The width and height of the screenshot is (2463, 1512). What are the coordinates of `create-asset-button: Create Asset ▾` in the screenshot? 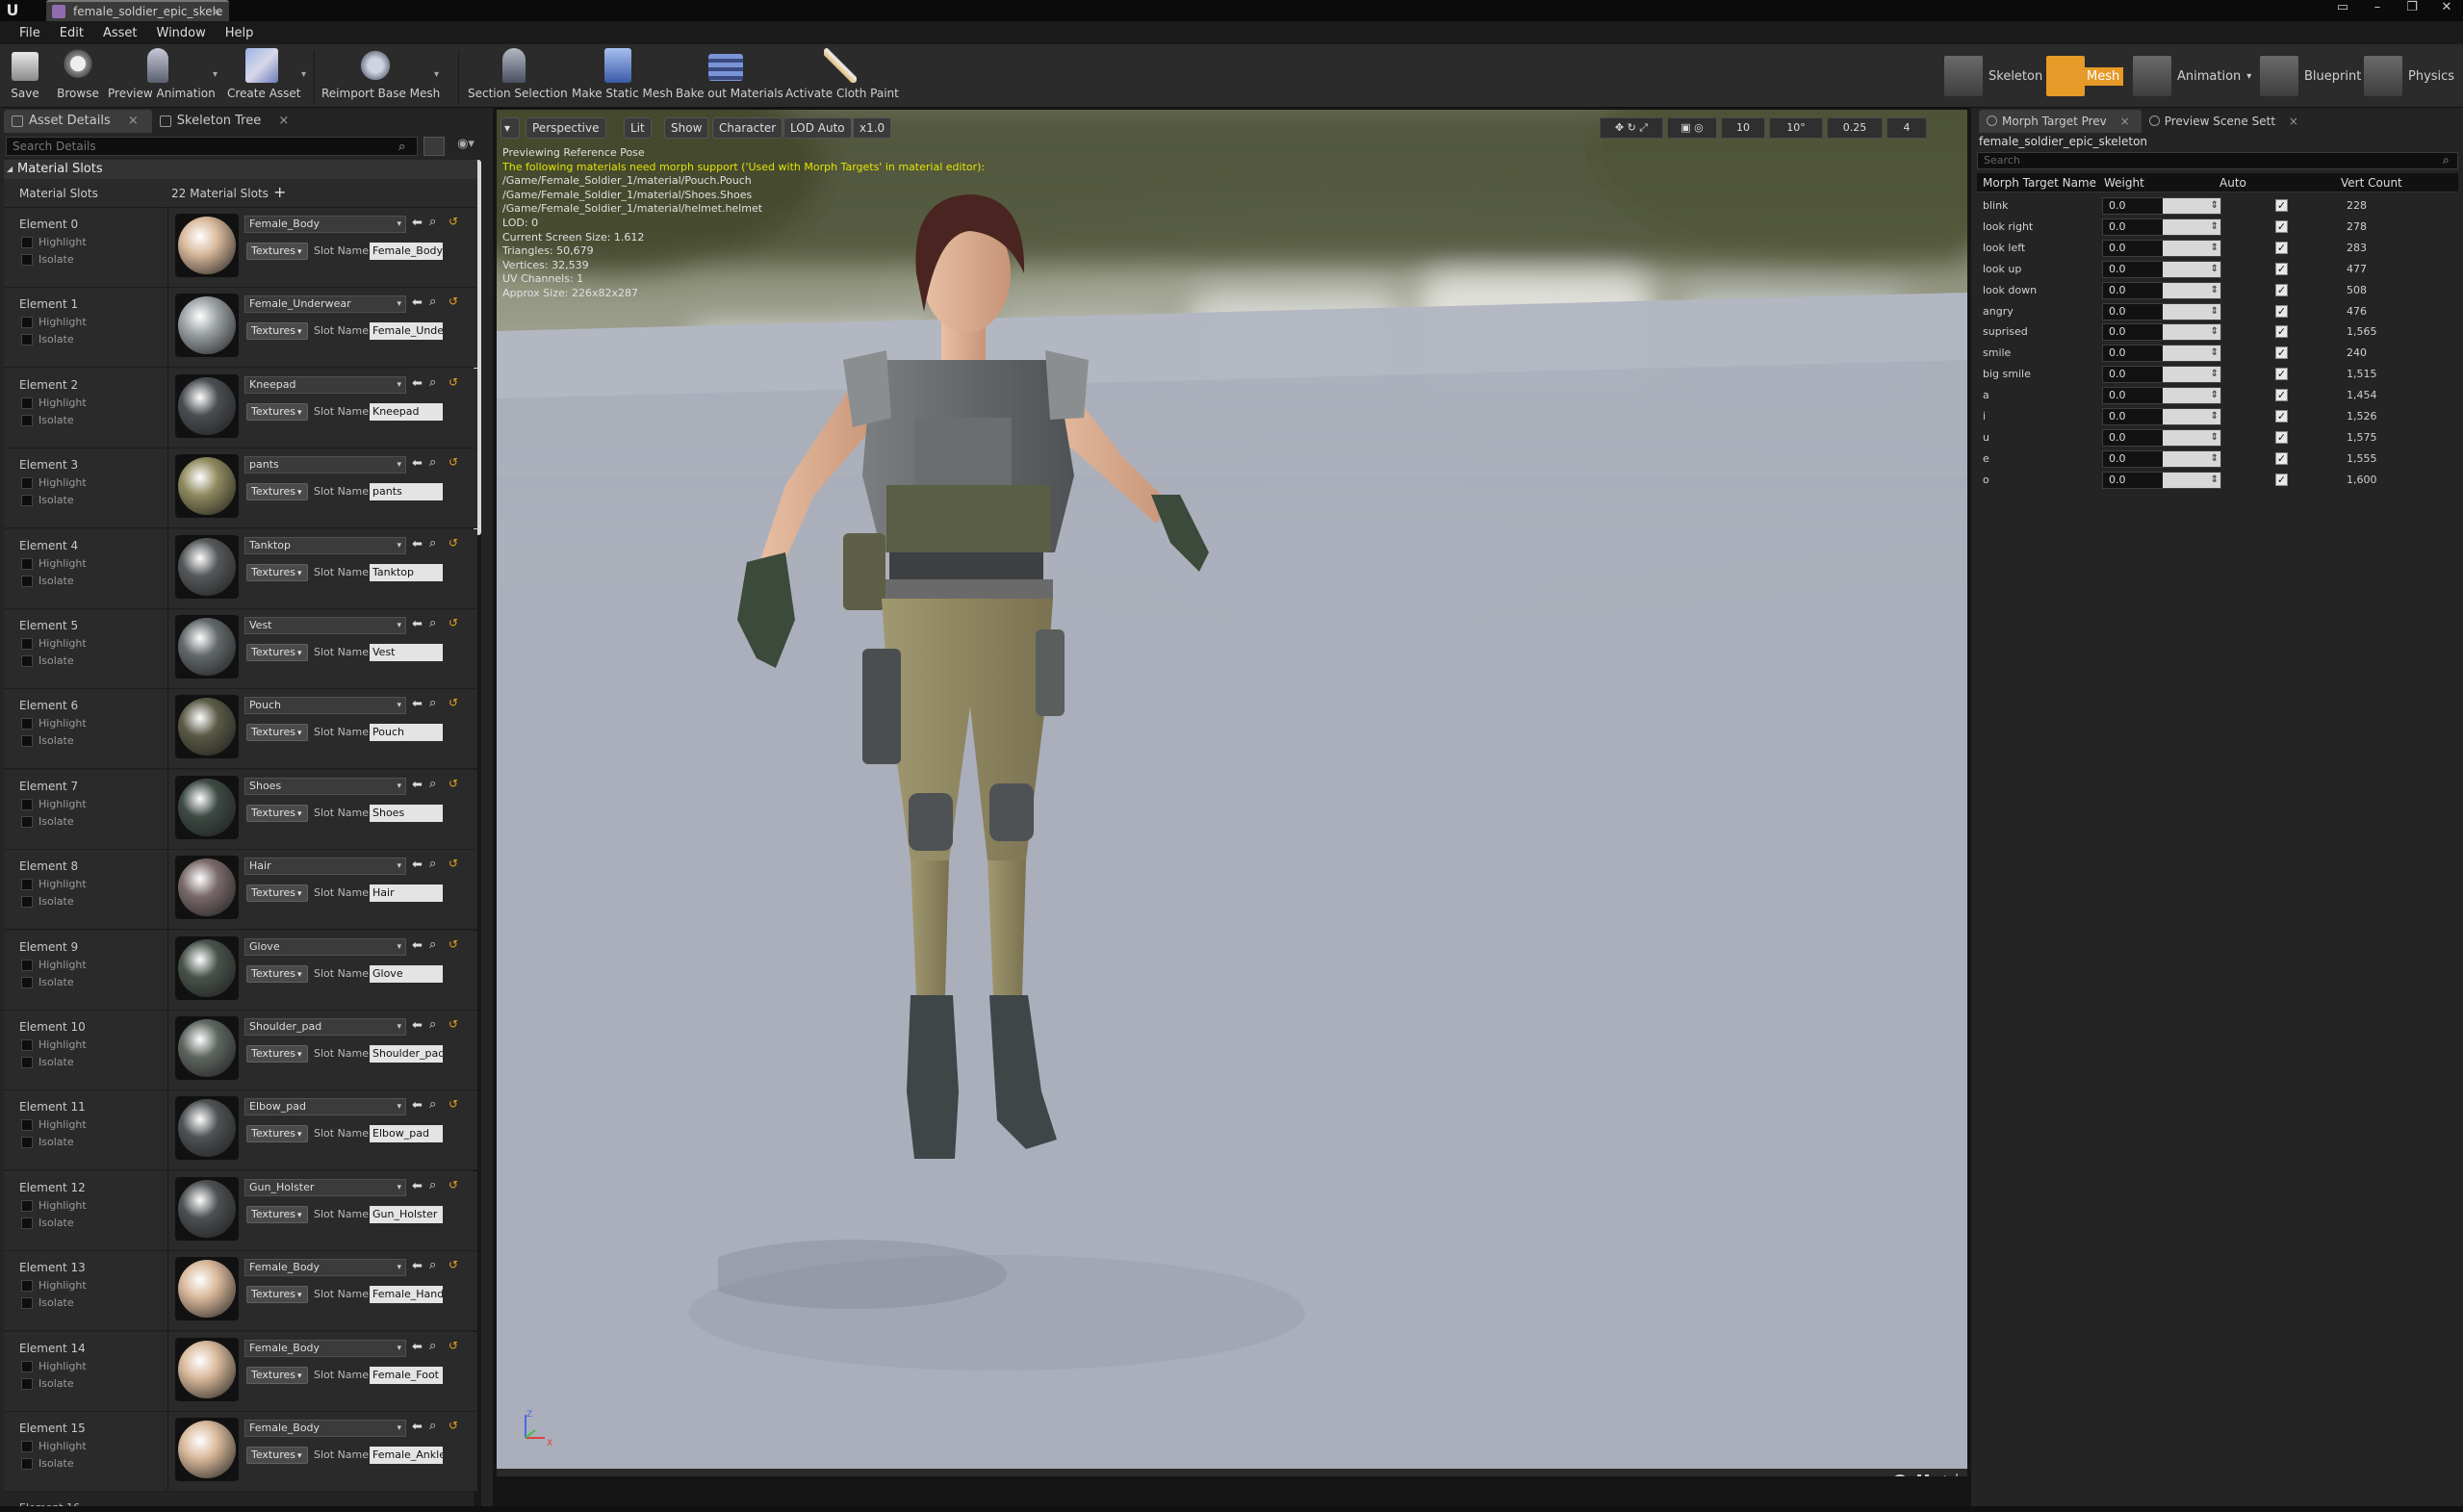 It's located at (267, 77).